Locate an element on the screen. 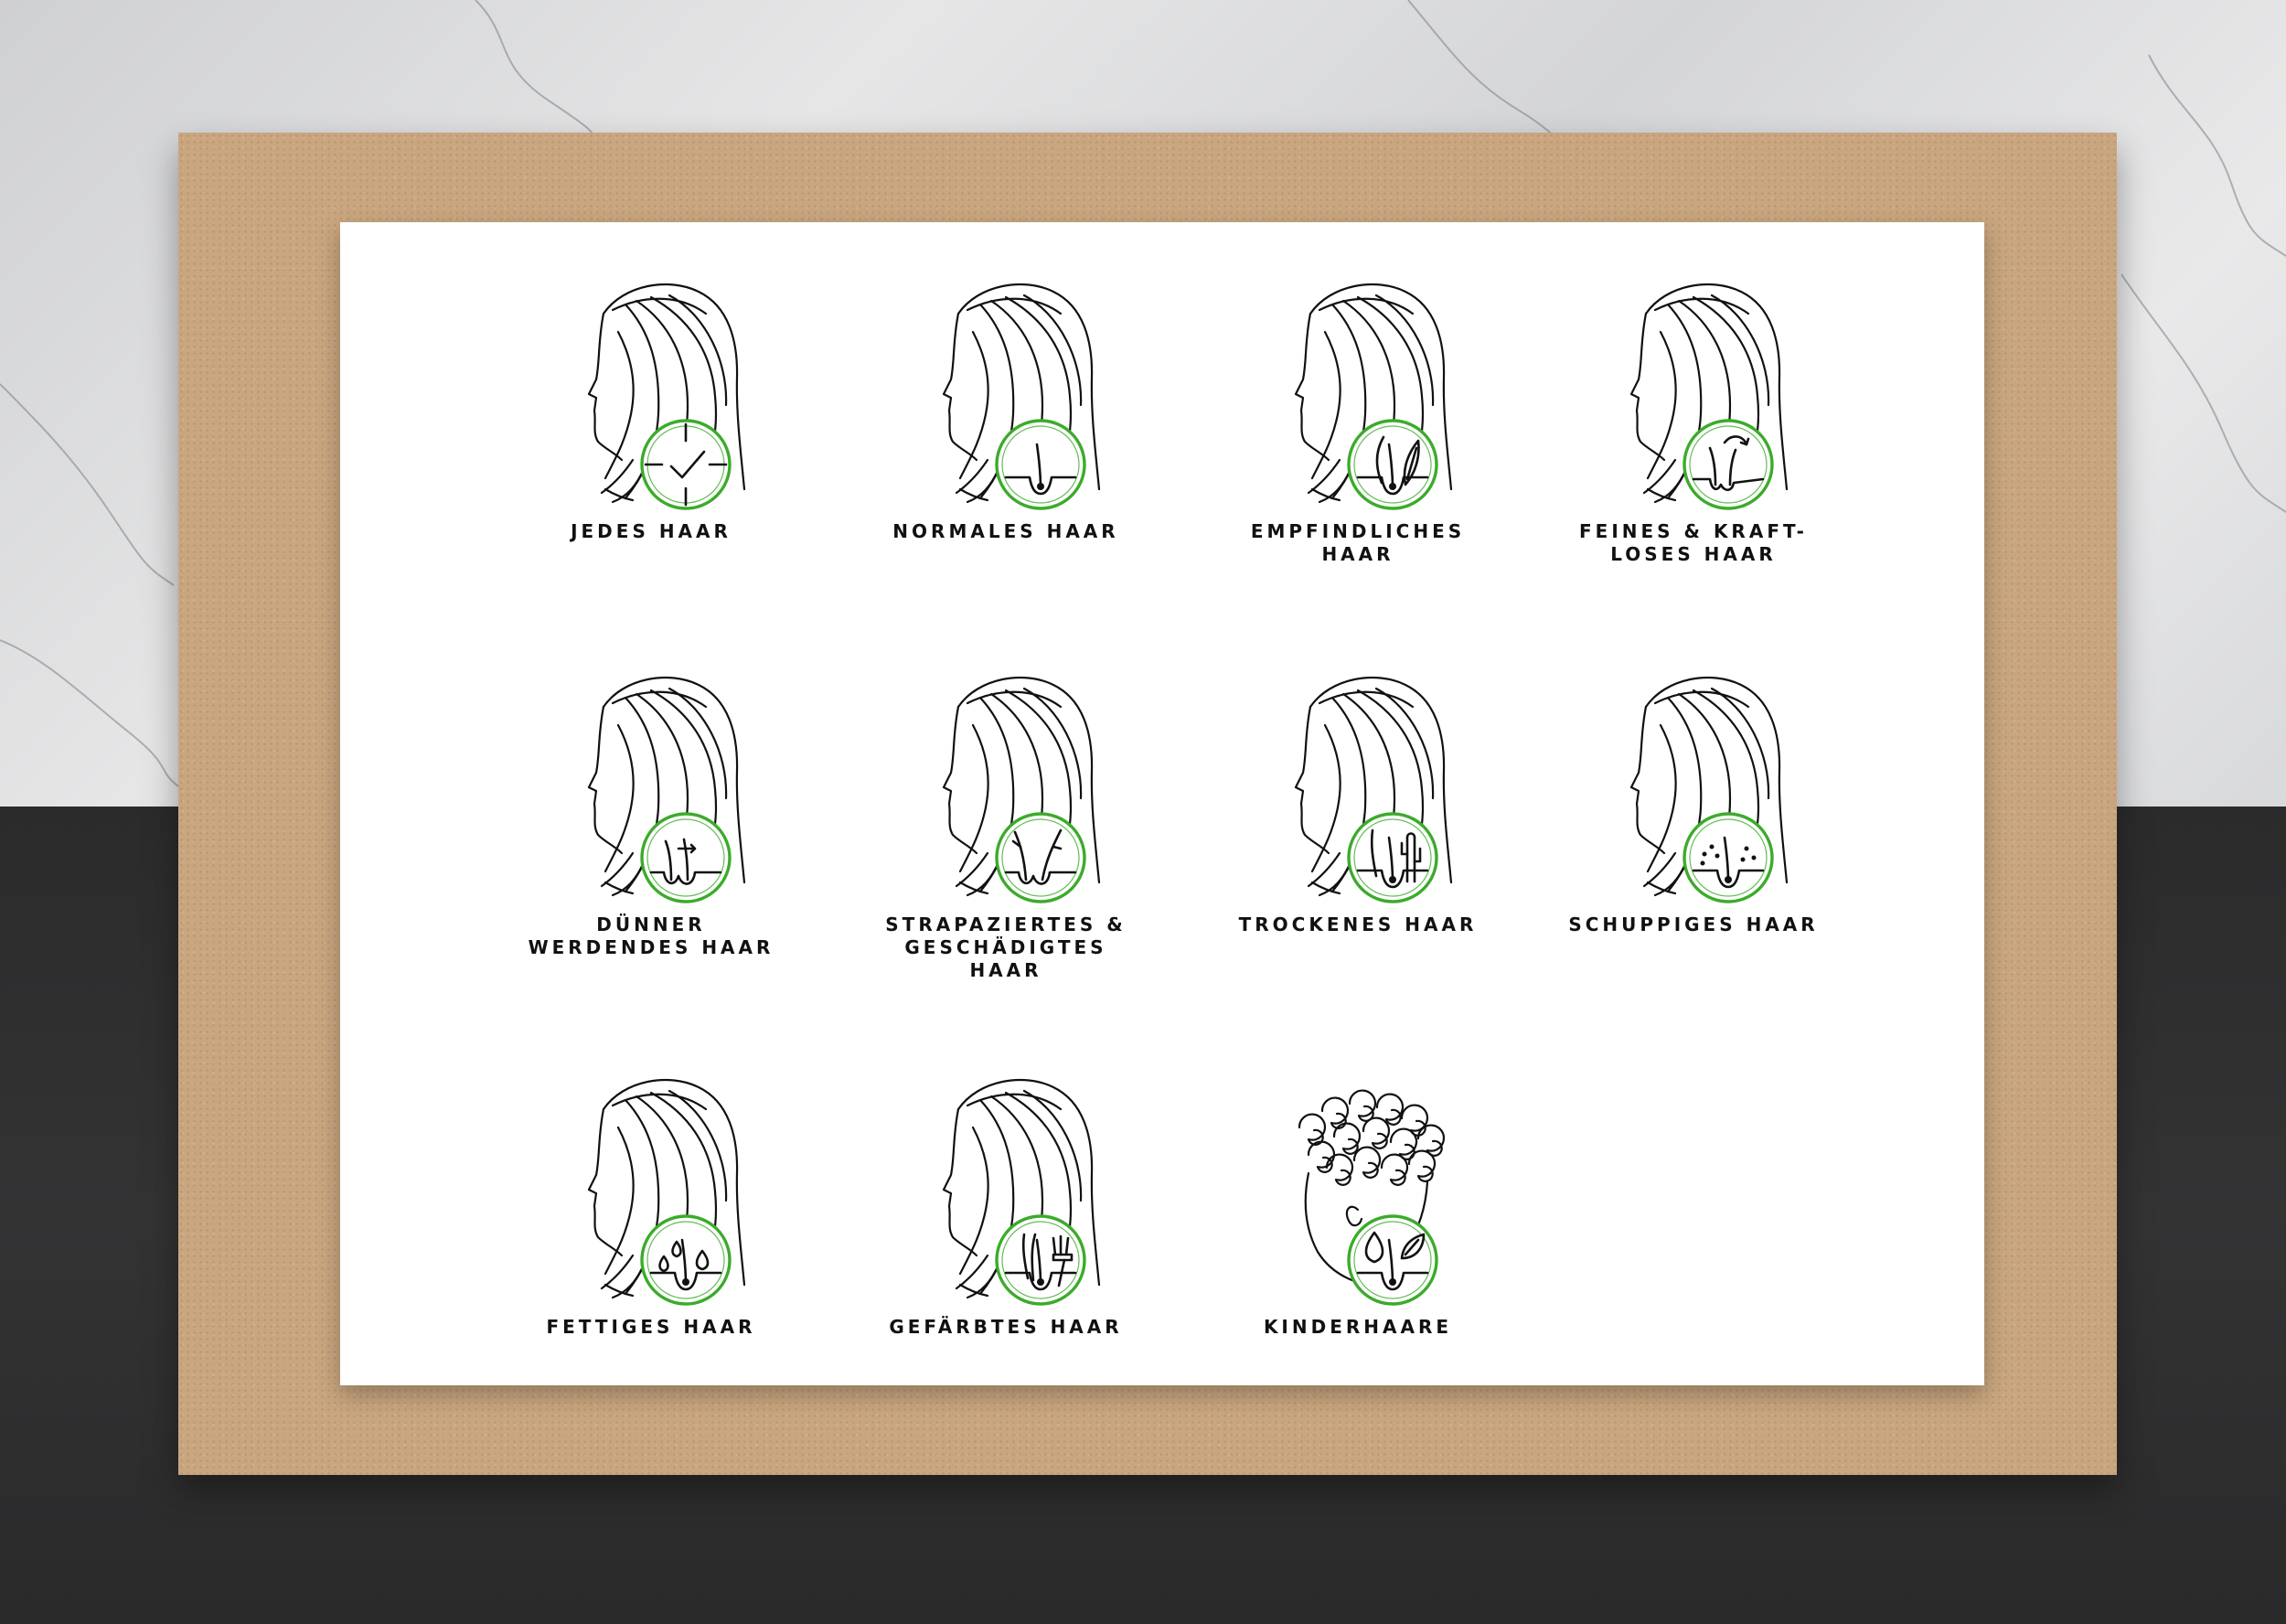 This screenshot has width=2286, height=1624. hair-type-label: GEFÄRBTES HAAR is located at coordinates (1006, 1327).